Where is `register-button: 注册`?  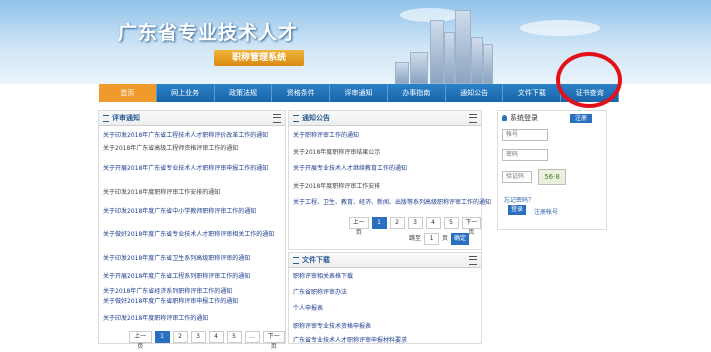
register-button: 注册 is located at coordinates (581, 118).